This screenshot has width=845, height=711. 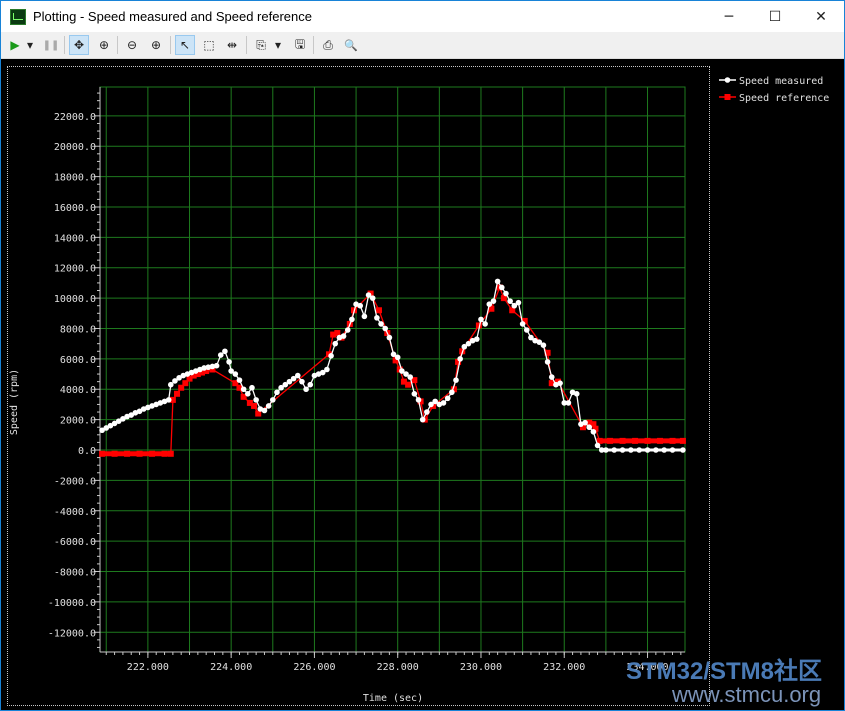 What do you see at coordinates (422, 45) in the screenshot?
I see `toolbar: ▶ ▾ ❚❚ ✥ ⊕ ⊖ ⊕ ↖ ⬚ ⇹ ⎘ ▾ 🖫 ⎙ 🔍` at bounding box center [422, 45].